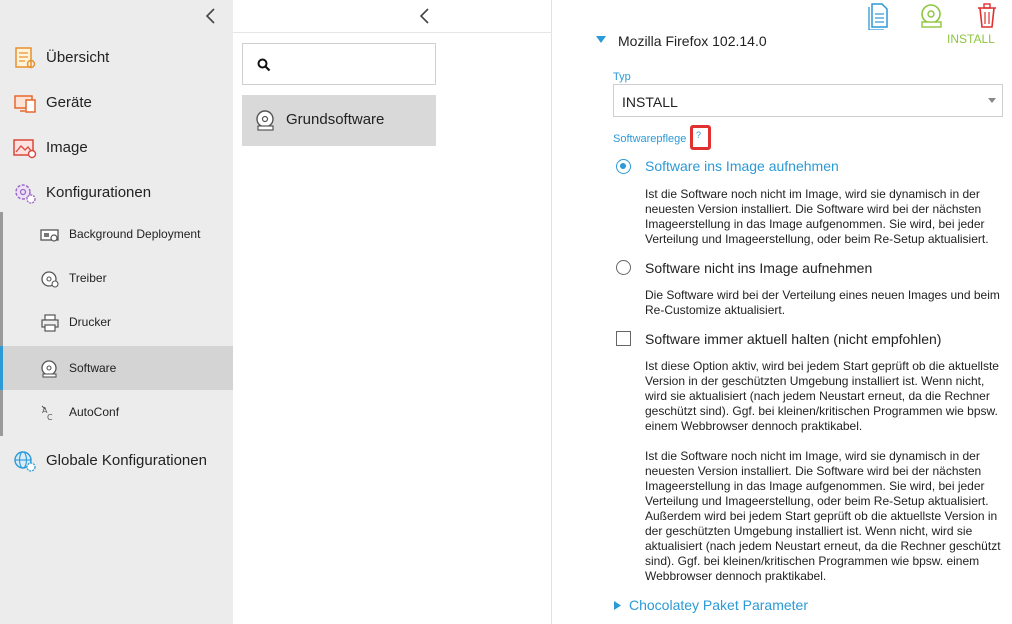  Describe the element at coordinates (25, 104) in the screenshot. I see `devices-icon` at that location.